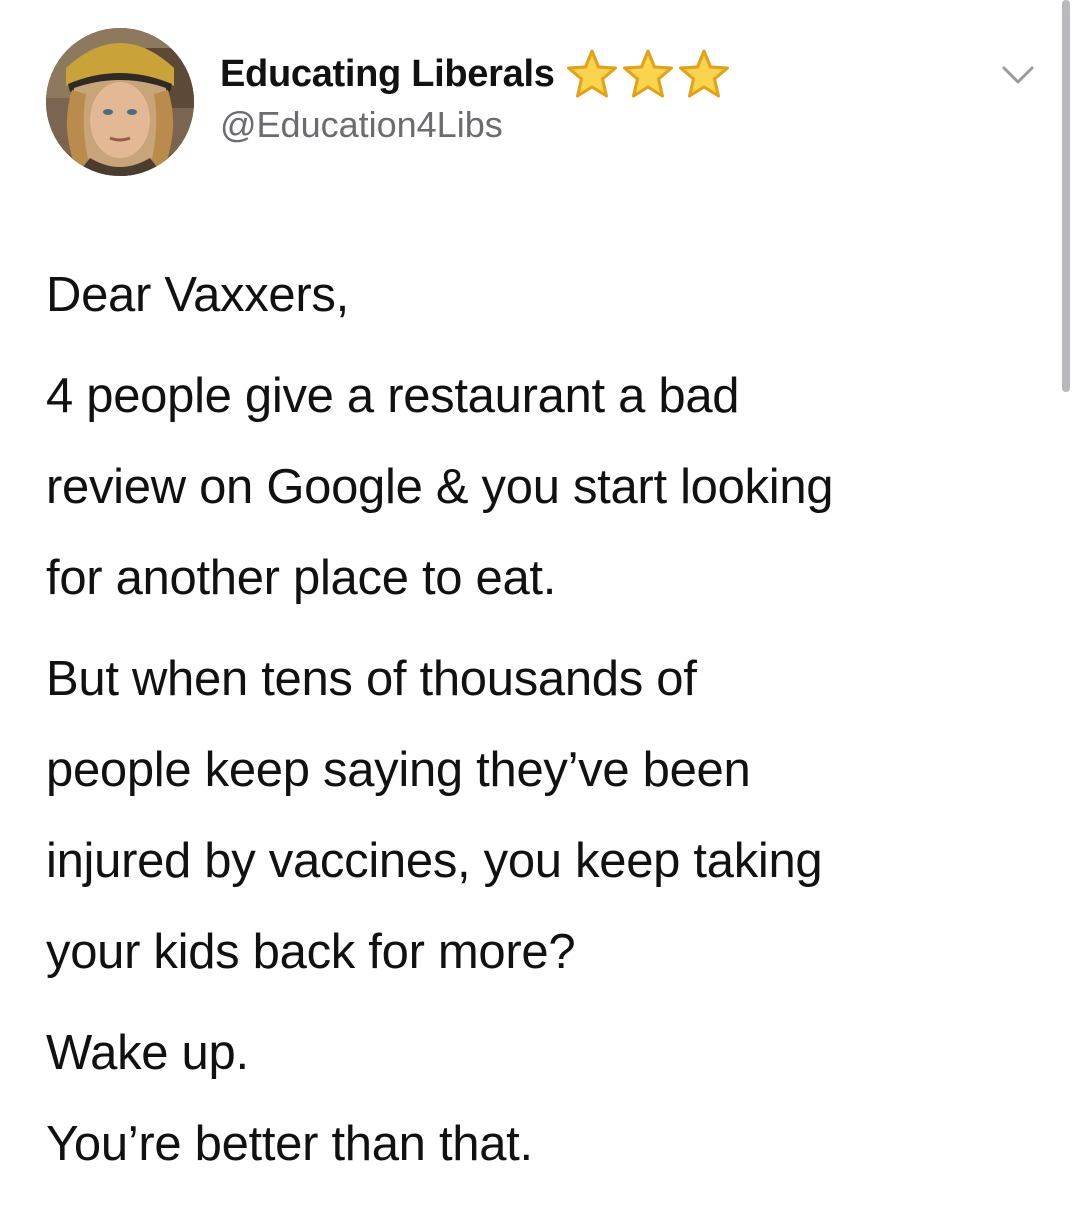 This screenshot has height=1228, width=1080. Describe the element at coordinates (434, 861) in the screenshot. I see `text-line: injured by vaccines, you keep taking` at that location.